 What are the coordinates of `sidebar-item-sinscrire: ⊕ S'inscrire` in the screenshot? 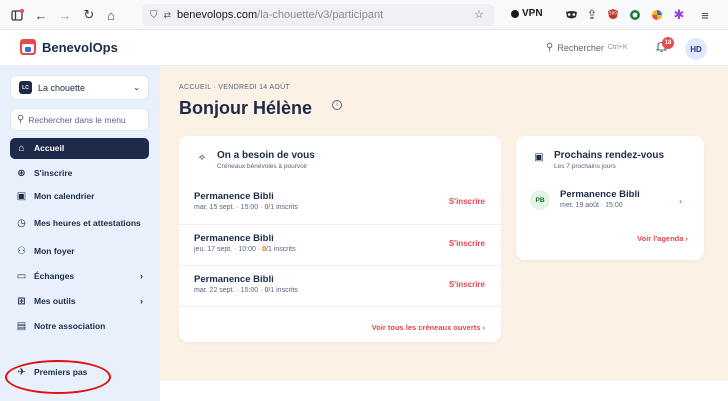 It's located at (79, 173).